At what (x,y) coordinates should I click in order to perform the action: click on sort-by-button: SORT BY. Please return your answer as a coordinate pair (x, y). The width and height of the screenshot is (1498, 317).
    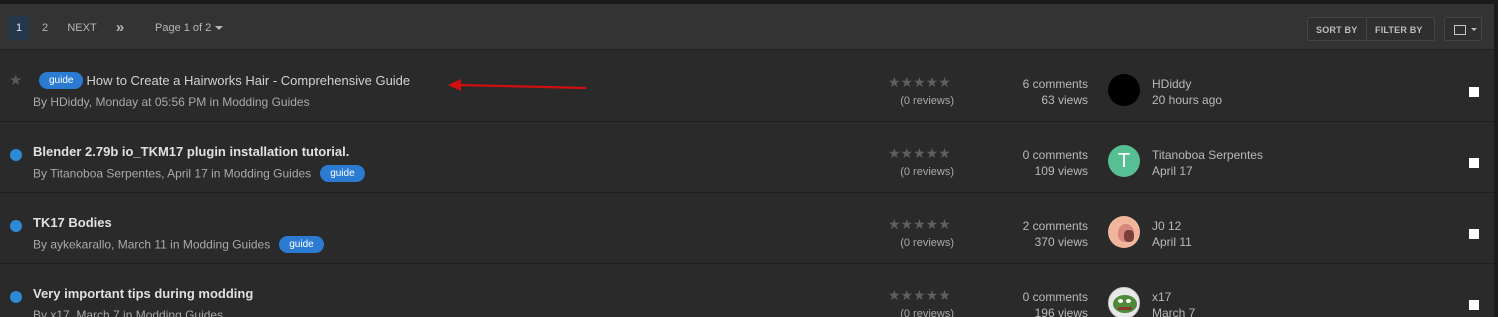
    Looking at the image, I should click on (1337, 37).